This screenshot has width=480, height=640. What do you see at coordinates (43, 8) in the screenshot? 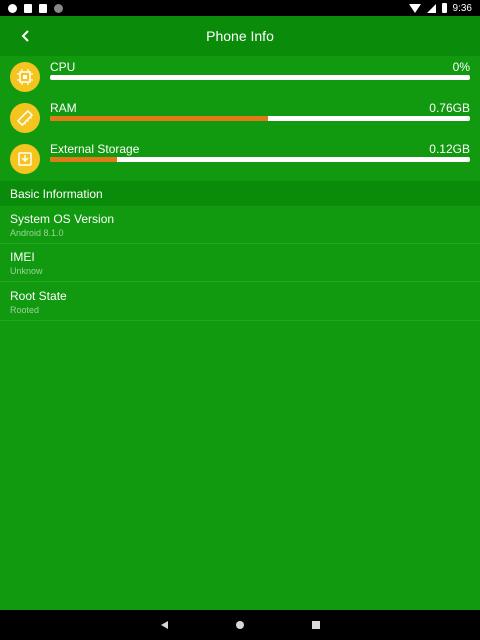
I see `sd-card-icon` at bounding box center [43, 8].